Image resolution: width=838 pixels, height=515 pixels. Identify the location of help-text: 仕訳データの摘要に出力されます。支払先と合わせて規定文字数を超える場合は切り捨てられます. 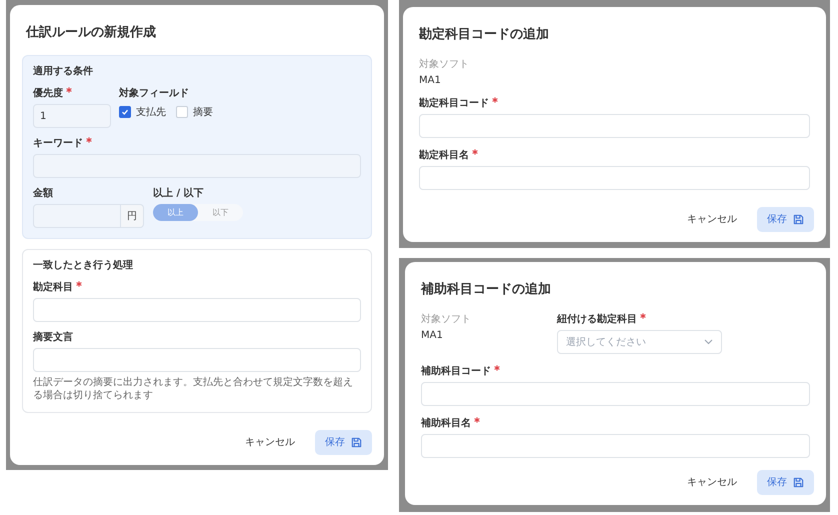
(193, 389).